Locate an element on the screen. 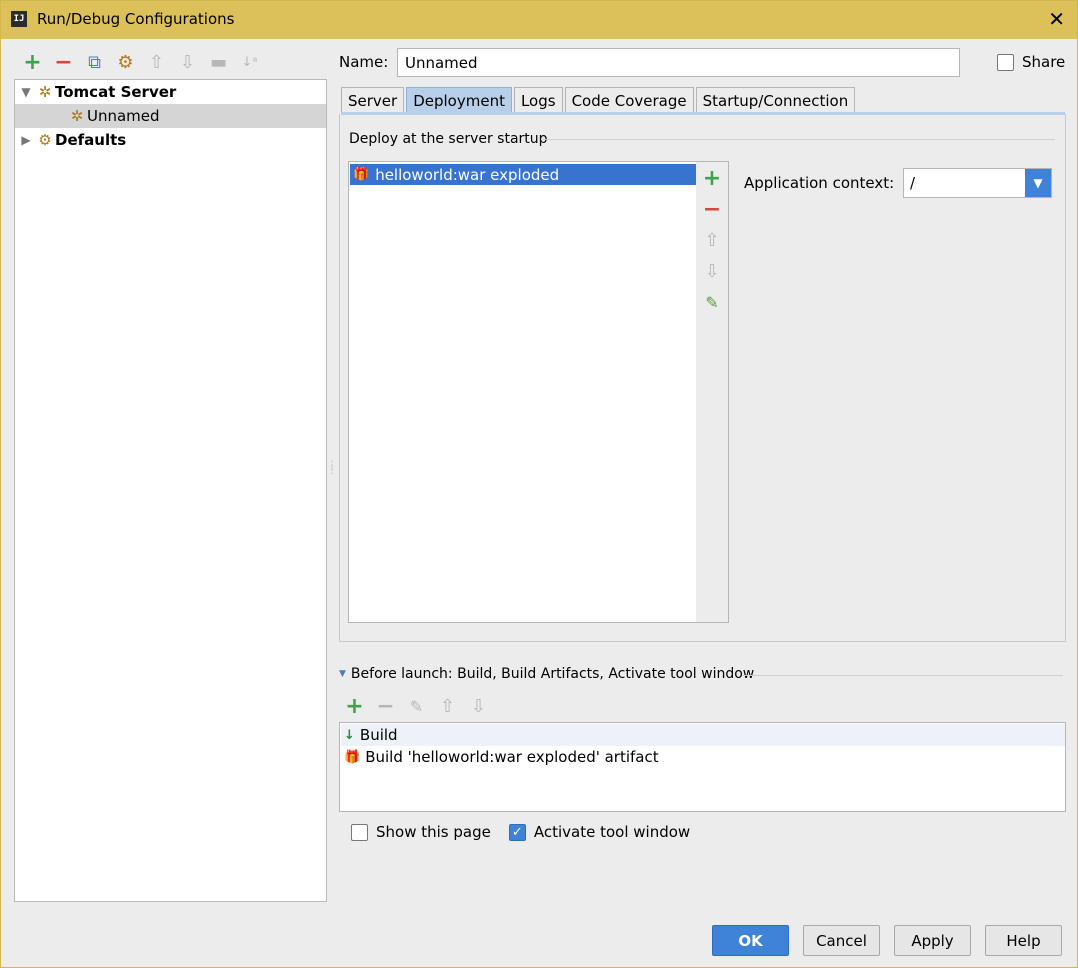 Image resolution: width=1078 pixels, height=968 pixels. list-item-label: Build 'helloworld:war exploded' artifact is located at coordinates (512, 757).